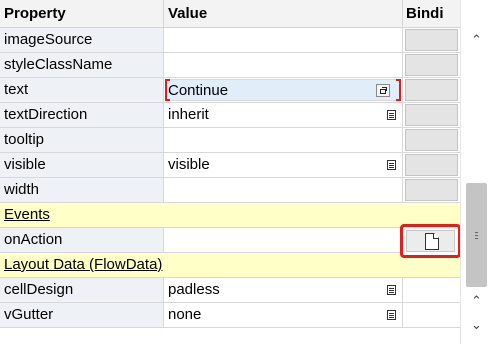 The image size is (491, 344). I want to click on property-row-width: width, so click(230, 190).